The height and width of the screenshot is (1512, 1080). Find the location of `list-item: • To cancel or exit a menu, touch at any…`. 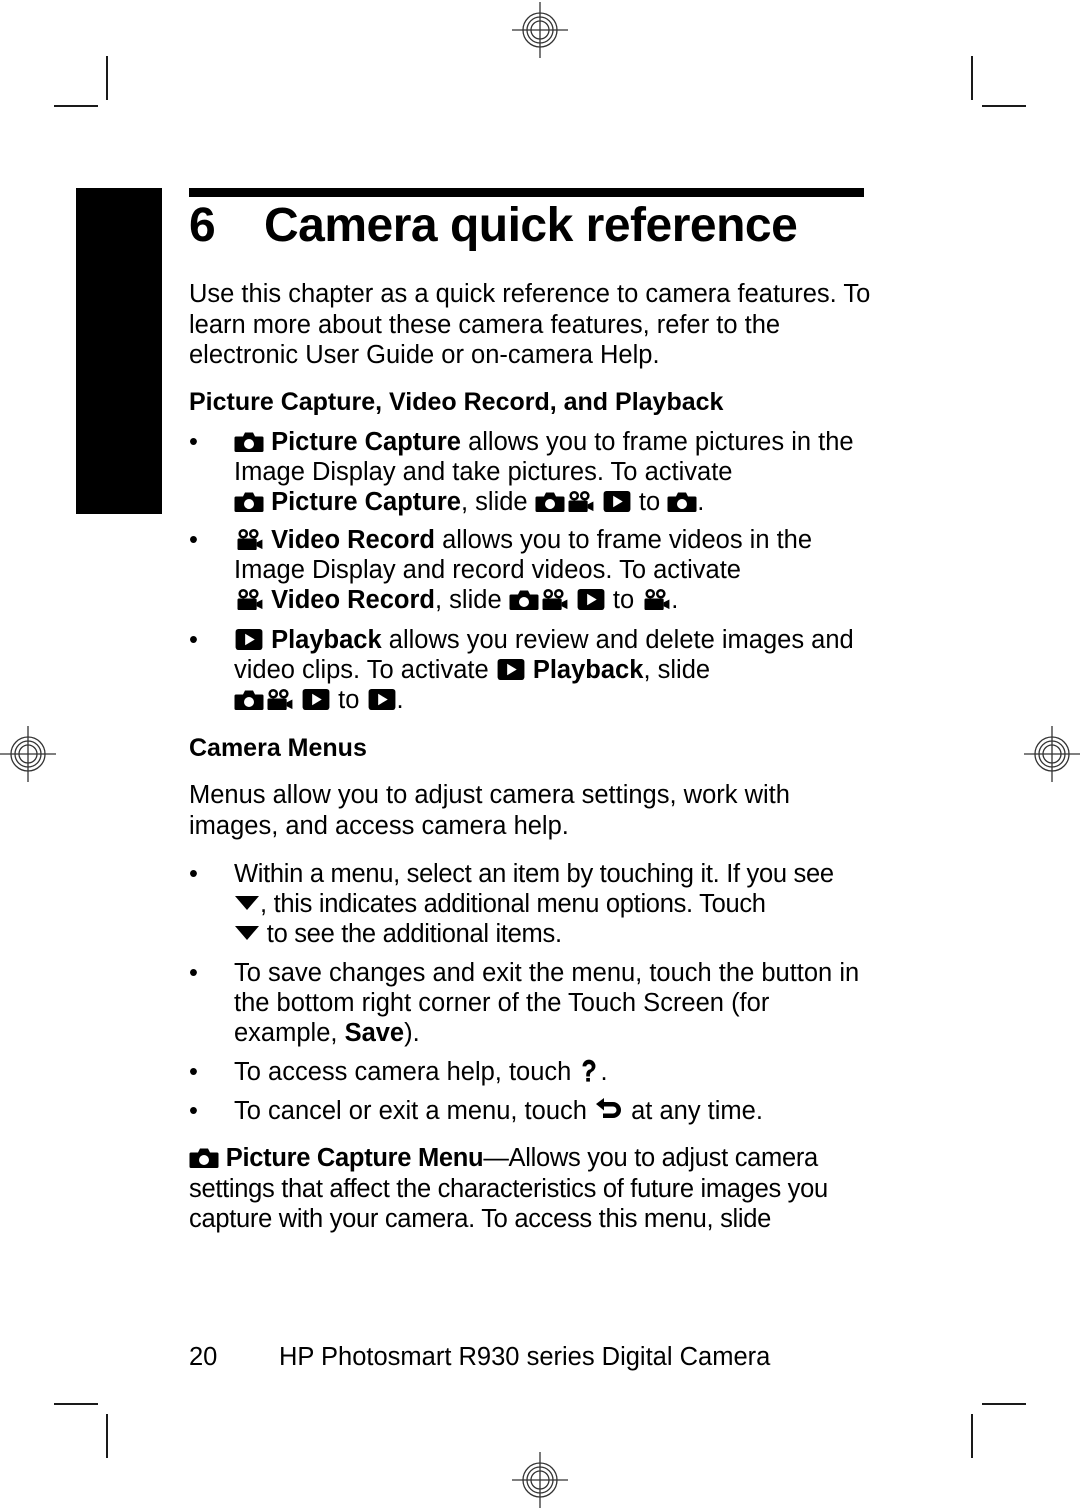

list-item: • To cancel or exit a menu, touch at any… is located at coordinates (534, 1111).